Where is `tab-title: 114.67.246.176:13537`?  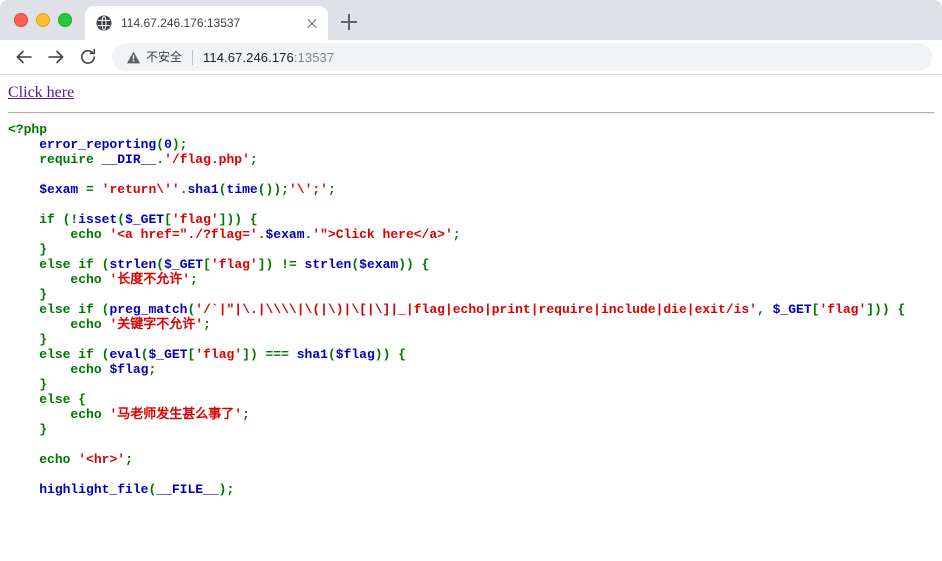 tab-title: 114.67.246.176:13537 is located at coordinates (181, 23).